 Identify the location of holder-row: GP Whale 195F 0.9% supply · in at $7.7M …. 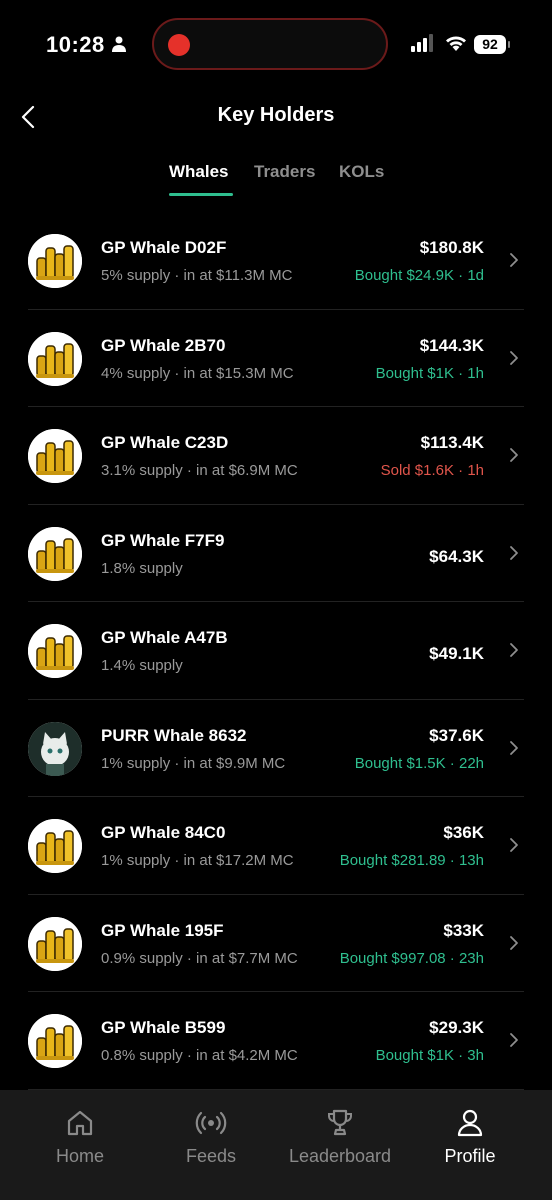
(276, 943).